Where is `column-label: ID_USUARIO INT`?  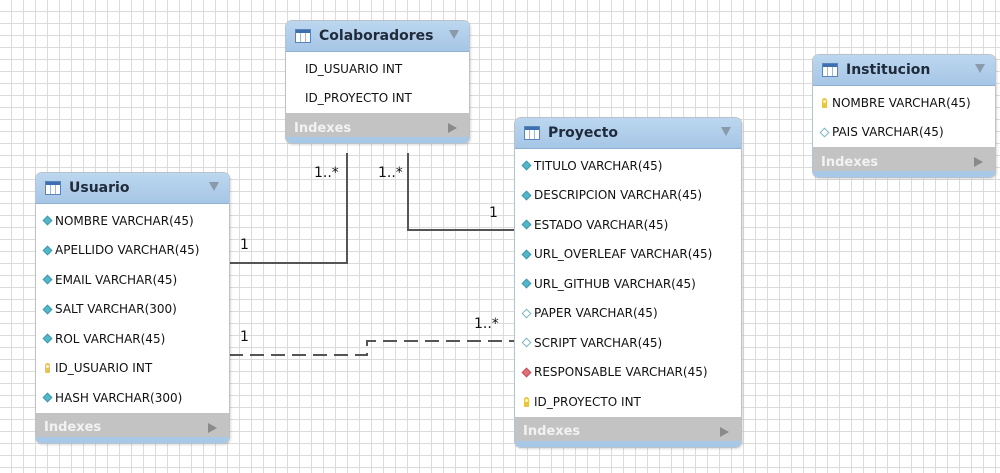 column-label: ID_USUARIO INT is located at coordinates (104, 368).